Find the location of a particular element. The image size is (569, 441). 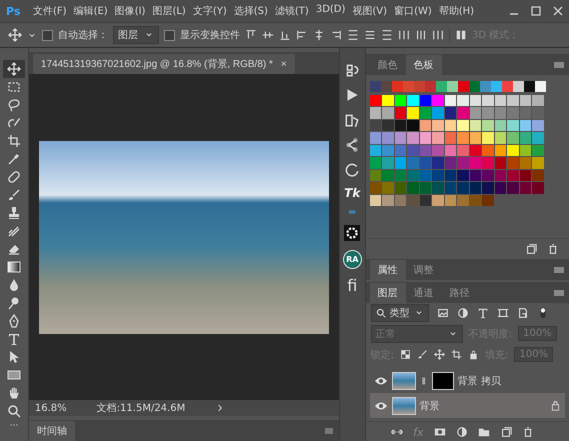

layer-row: 背景 is located at coordinates (467, 405).